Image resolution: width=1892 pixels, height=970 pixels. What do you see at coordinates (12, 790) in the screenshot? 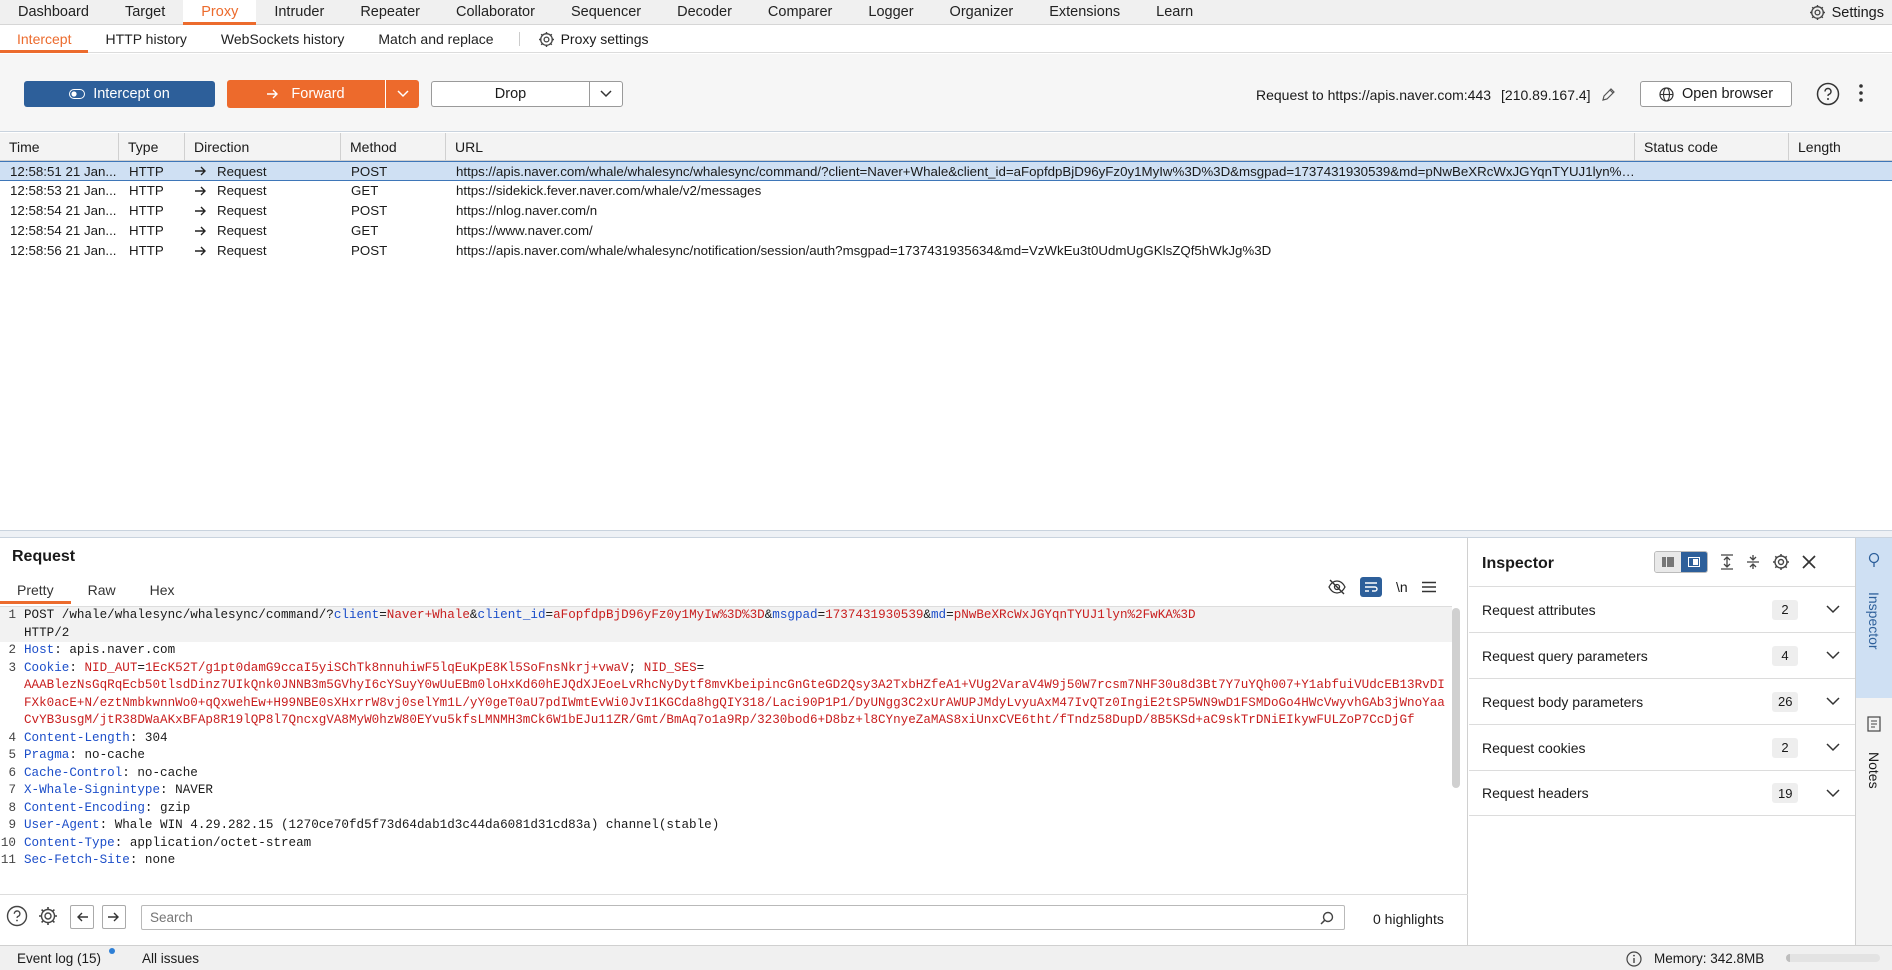
I see `line-number: 7` at bounding box center [12, 790].